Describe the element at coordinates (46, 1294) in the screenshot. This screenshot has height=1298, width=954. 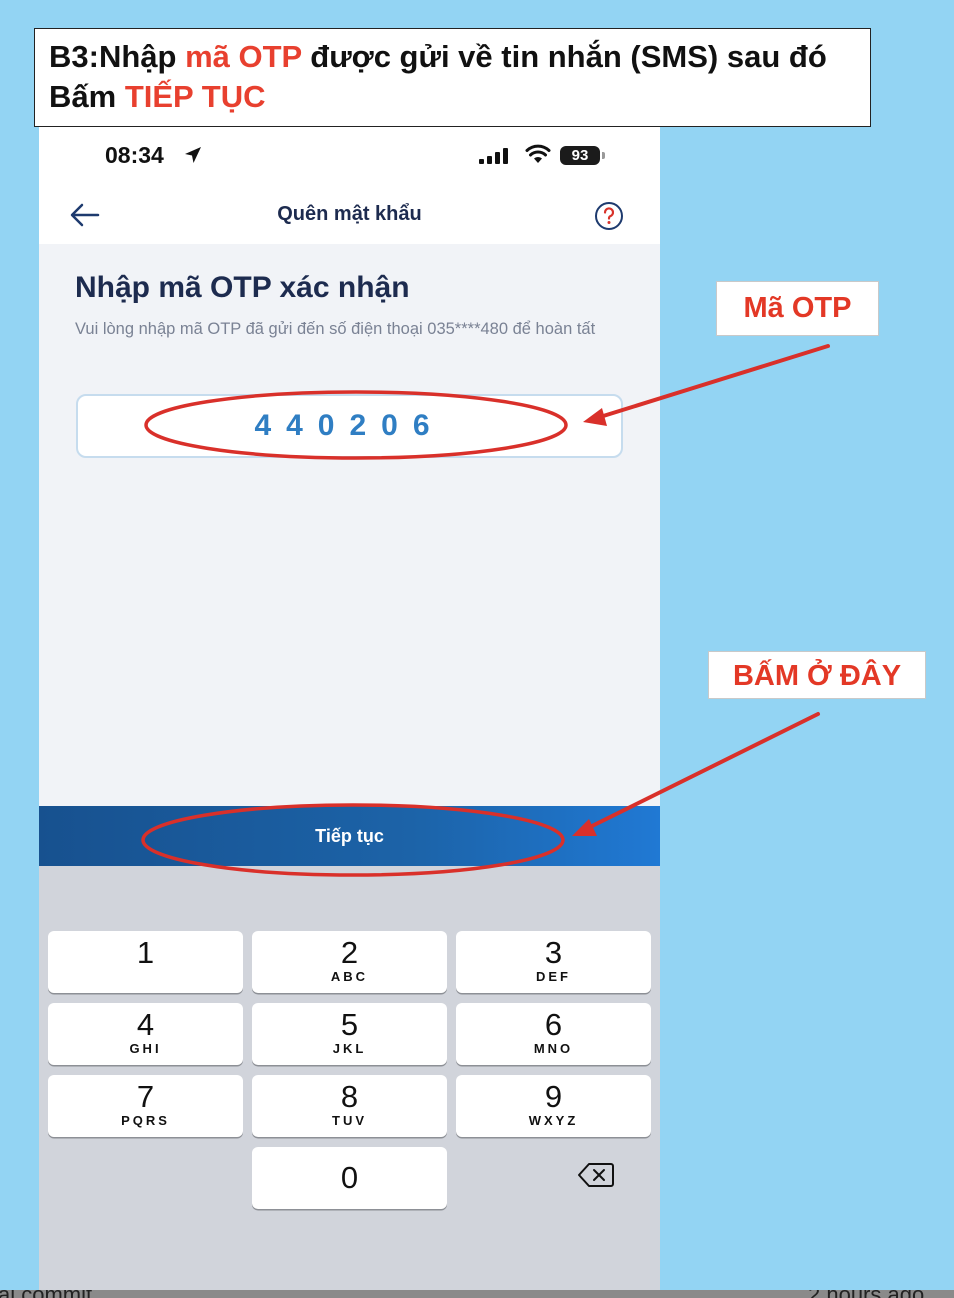
I see `commit-text: al commit` at that location.